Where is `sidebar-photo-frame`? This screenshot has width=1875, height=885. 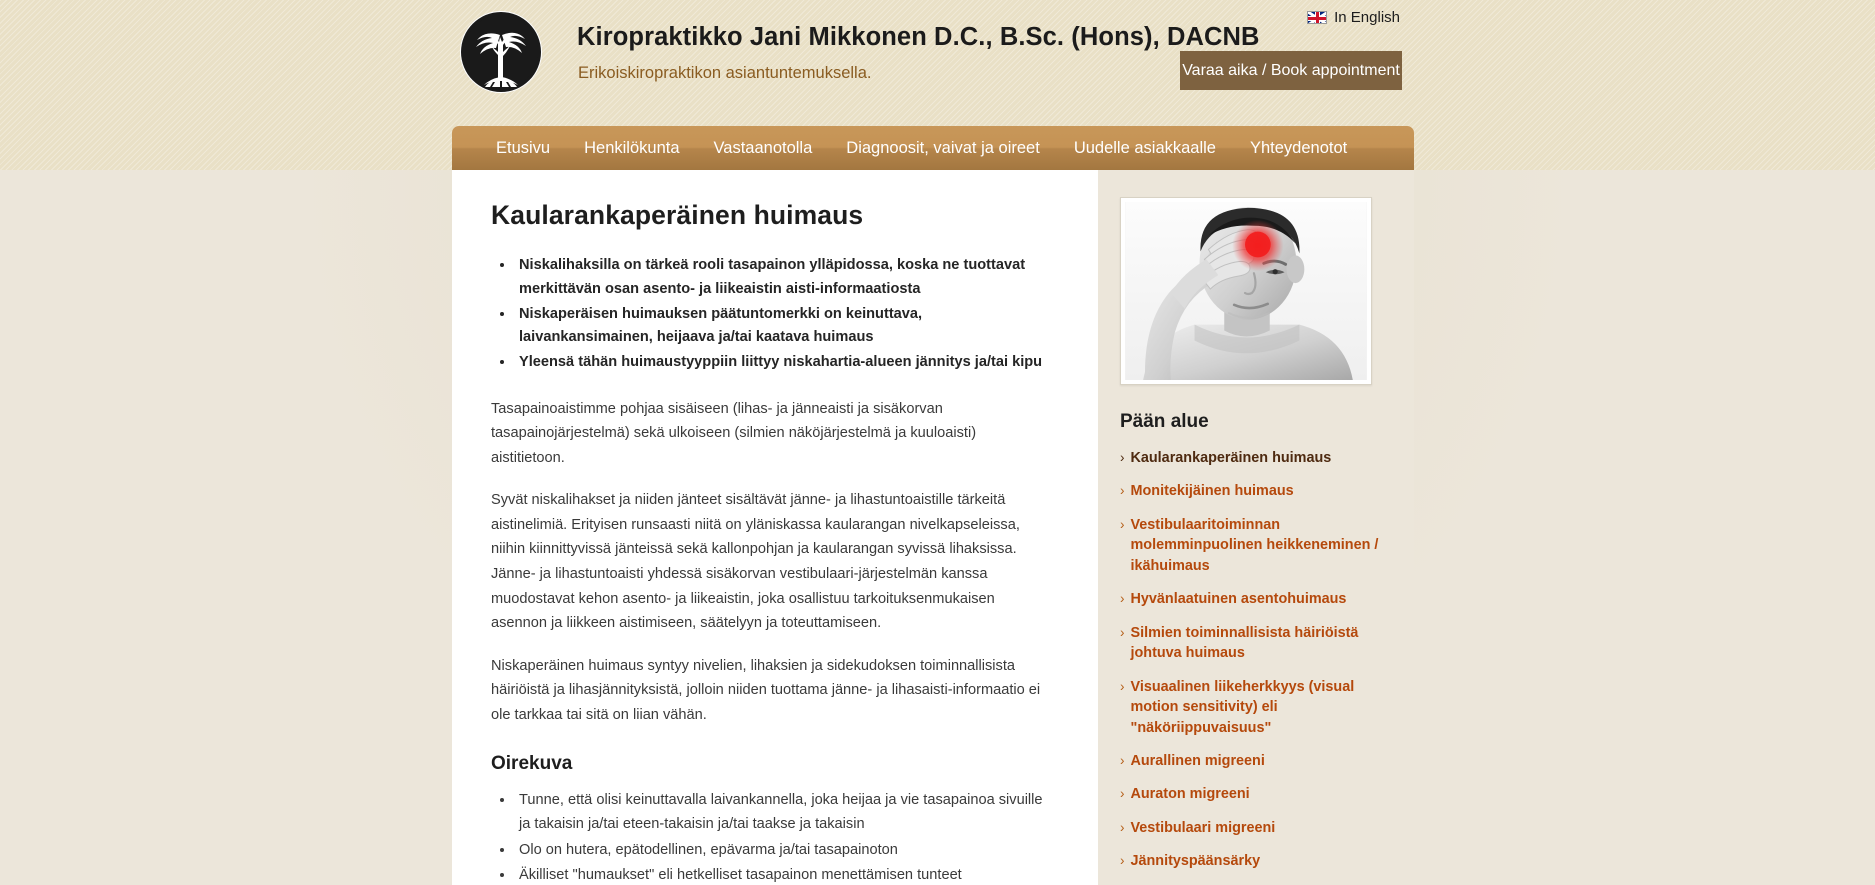 sidebar-photo-frame is located at coordinates (1246, 291).